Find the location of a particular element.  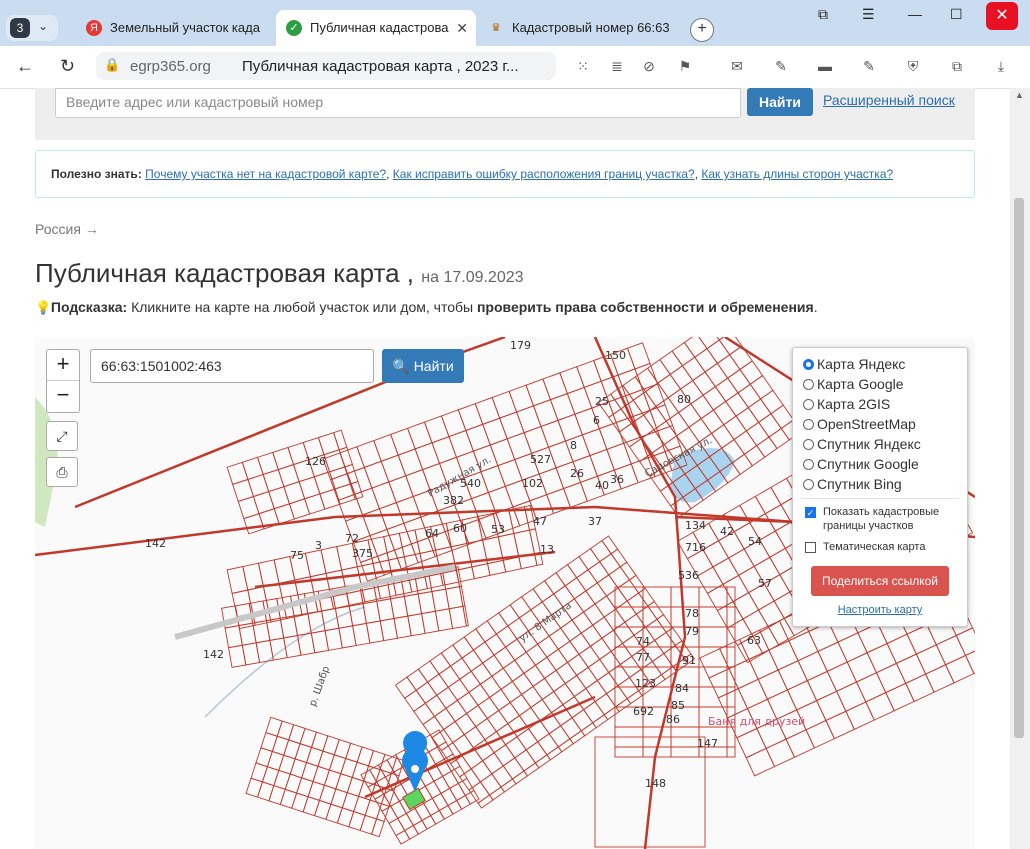

block-icon: ⊘ is located at coordinates (649, 67).